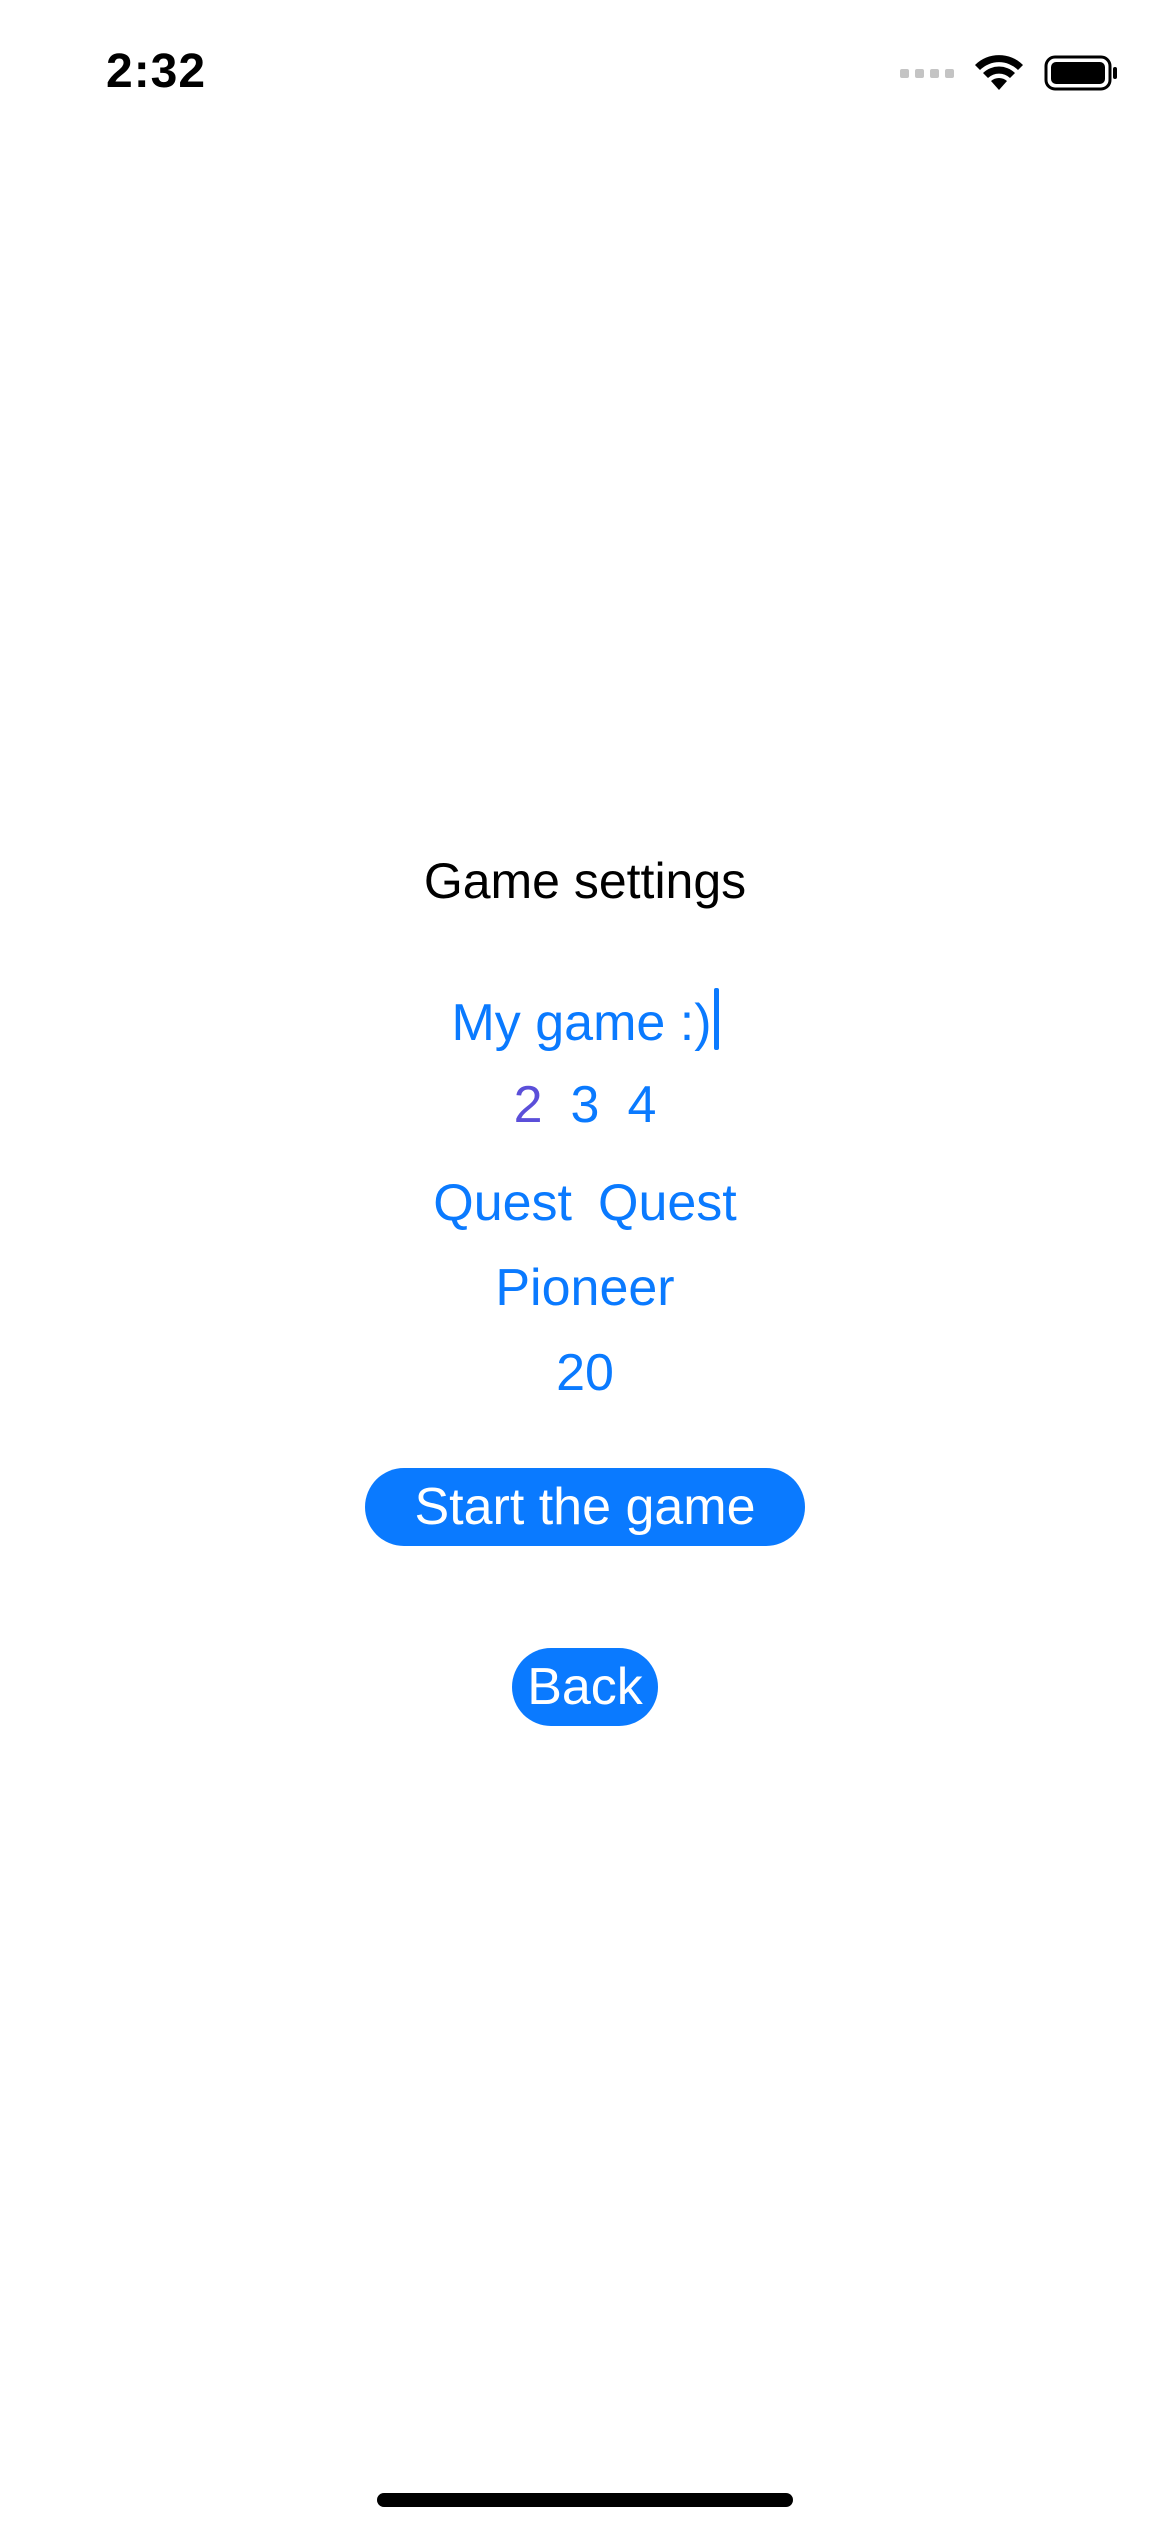 Image resolution: width=1170 pixels, height=2532 pixels. Describe the element at coordinates (585, 1288) in the screenshot. I see `game-type-selector: Pioneer` at that location.